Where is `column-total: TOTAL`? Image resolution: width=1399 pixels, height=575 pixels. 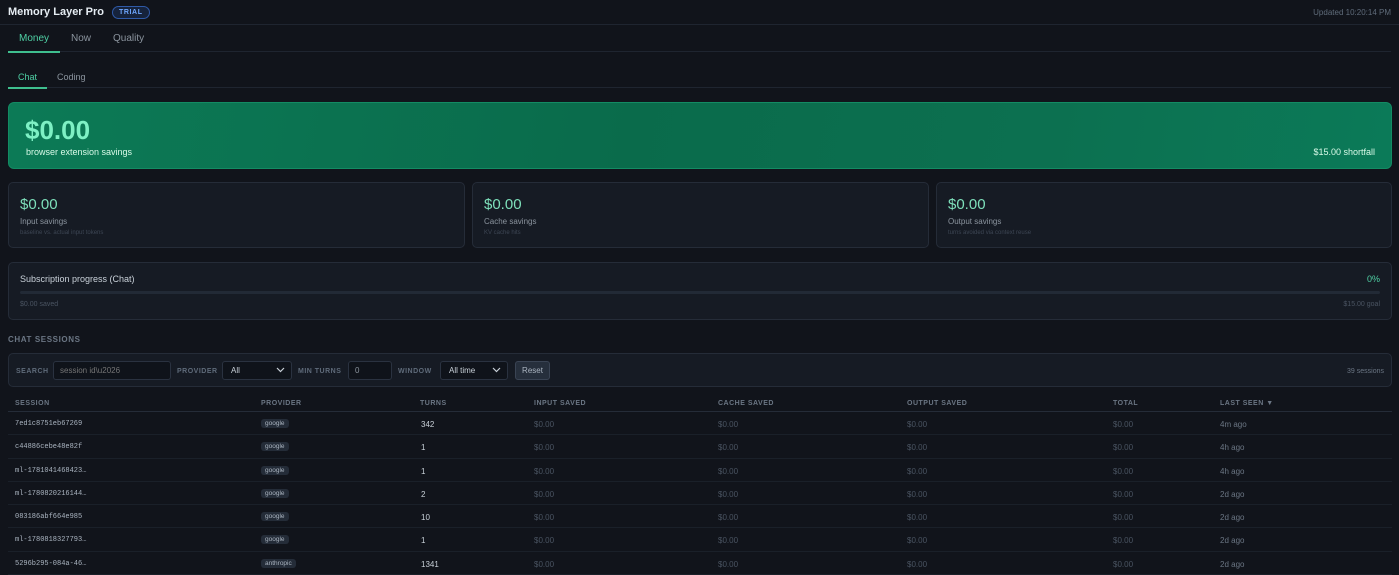
column-total: TOTAL is located at coordinates (1125, 403).